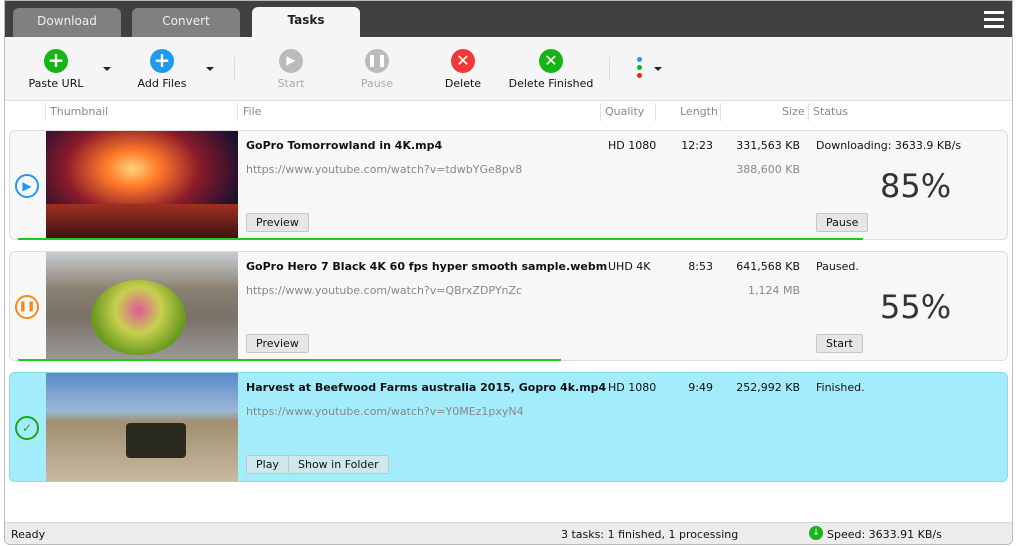  What do you see at coordinates (700, 266) in the screenshot?
I see `length: 8:53` at bounding box center [700, 266].